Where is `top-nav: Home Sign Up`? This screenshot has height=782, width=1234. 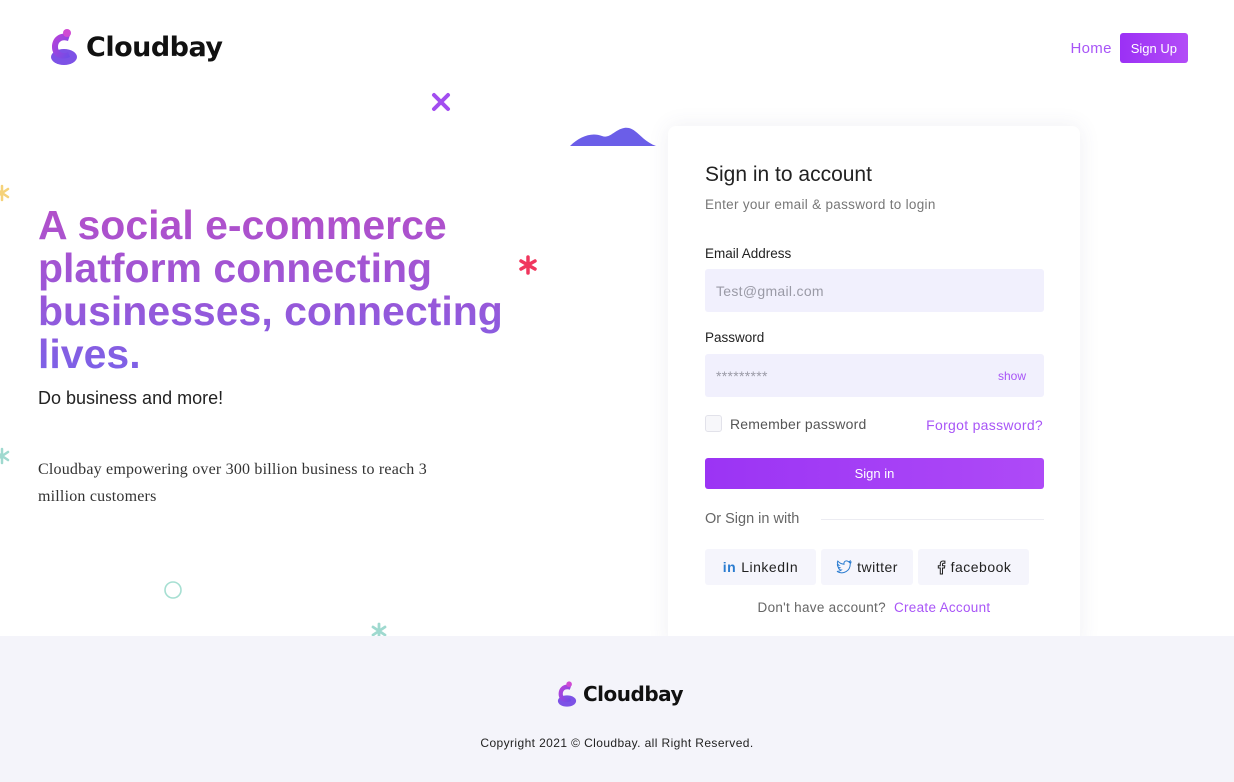 top-nav: Home Sign Up is located at coordinates (1129, 48).